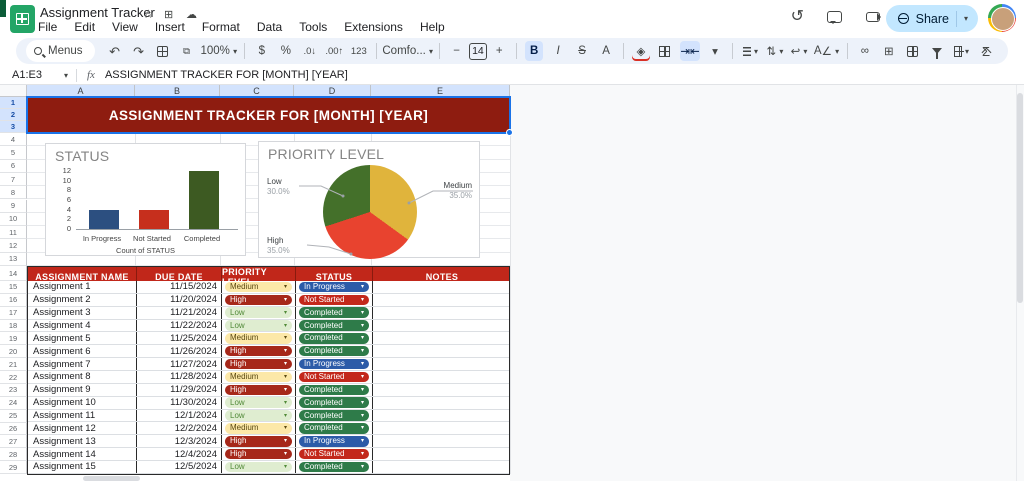  What do you see at coordinates (373, 28) in the screenshot?
I see `menu-extensions: Extensions` at bounding box center [373, 28].